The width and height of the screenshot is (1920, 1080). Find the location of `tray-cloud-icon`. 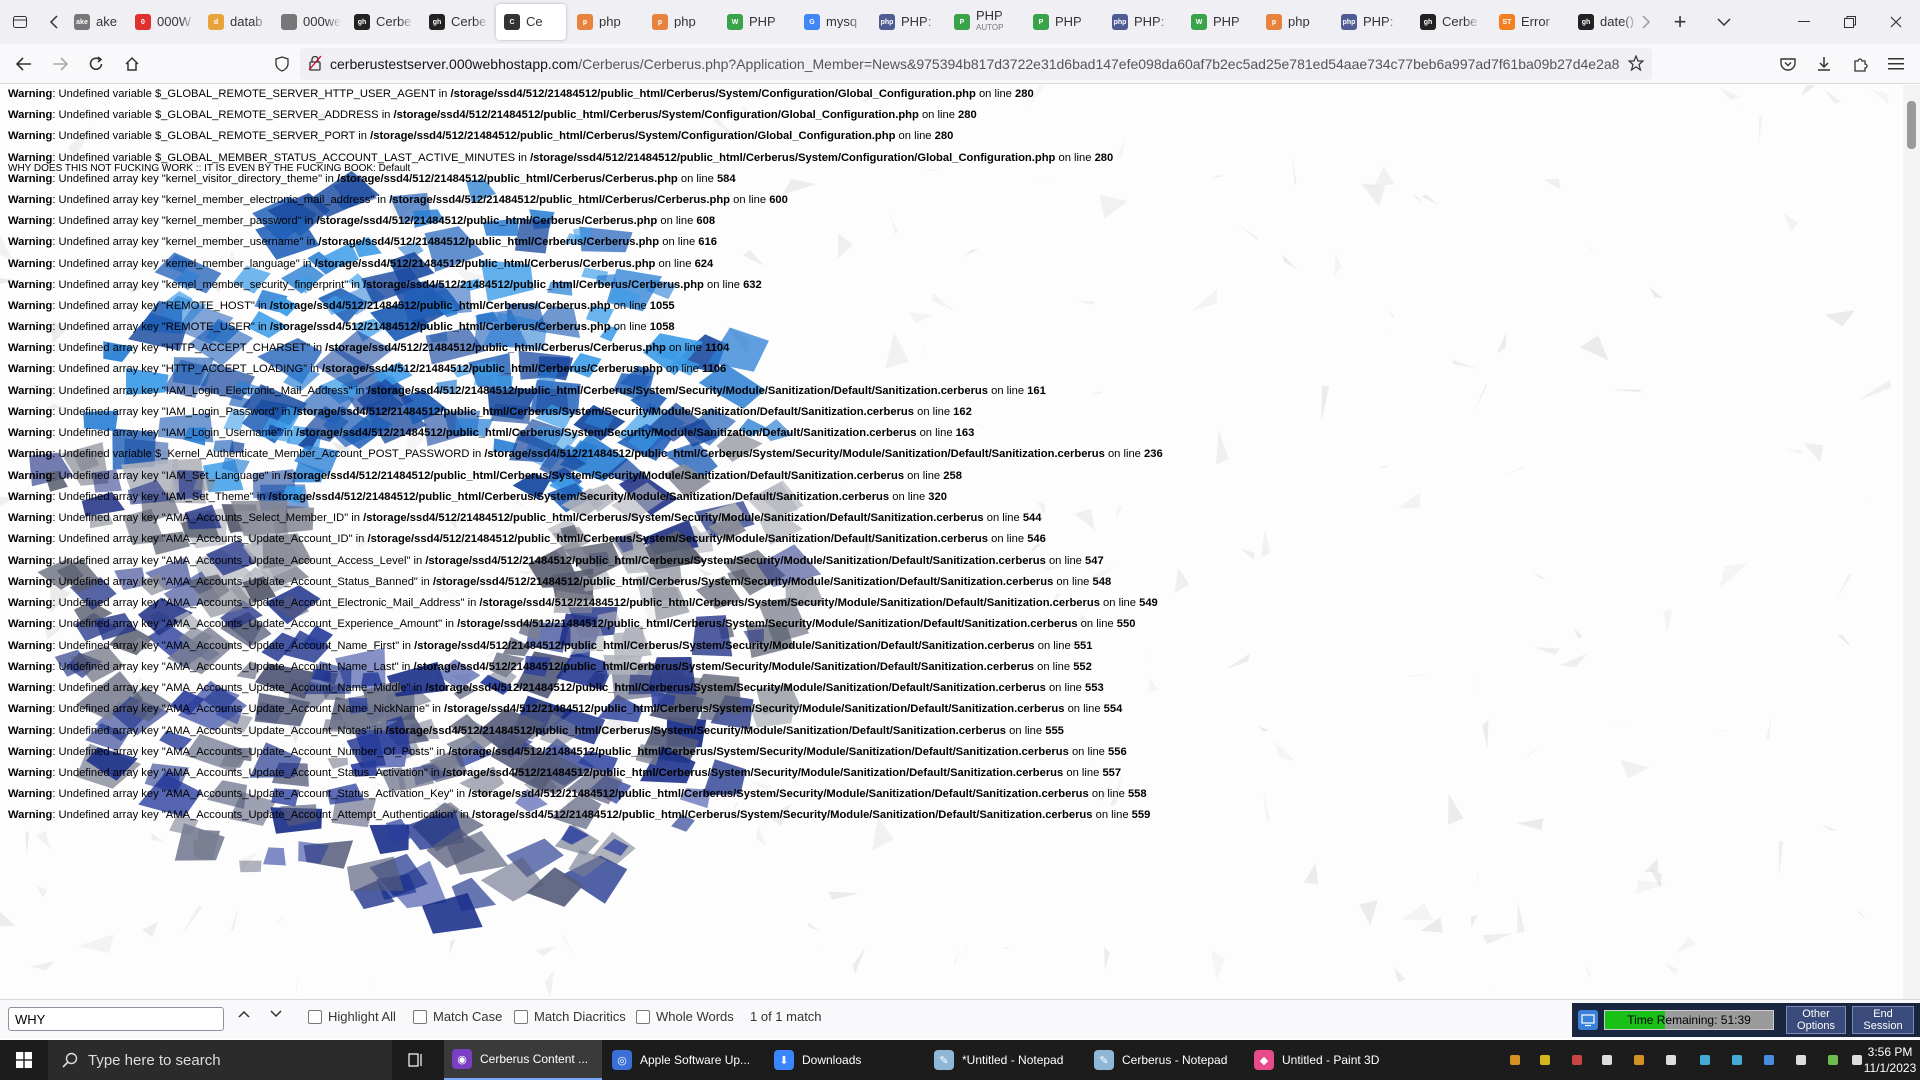

tray-cloud-icon is located at coordinates (1737, 1060).